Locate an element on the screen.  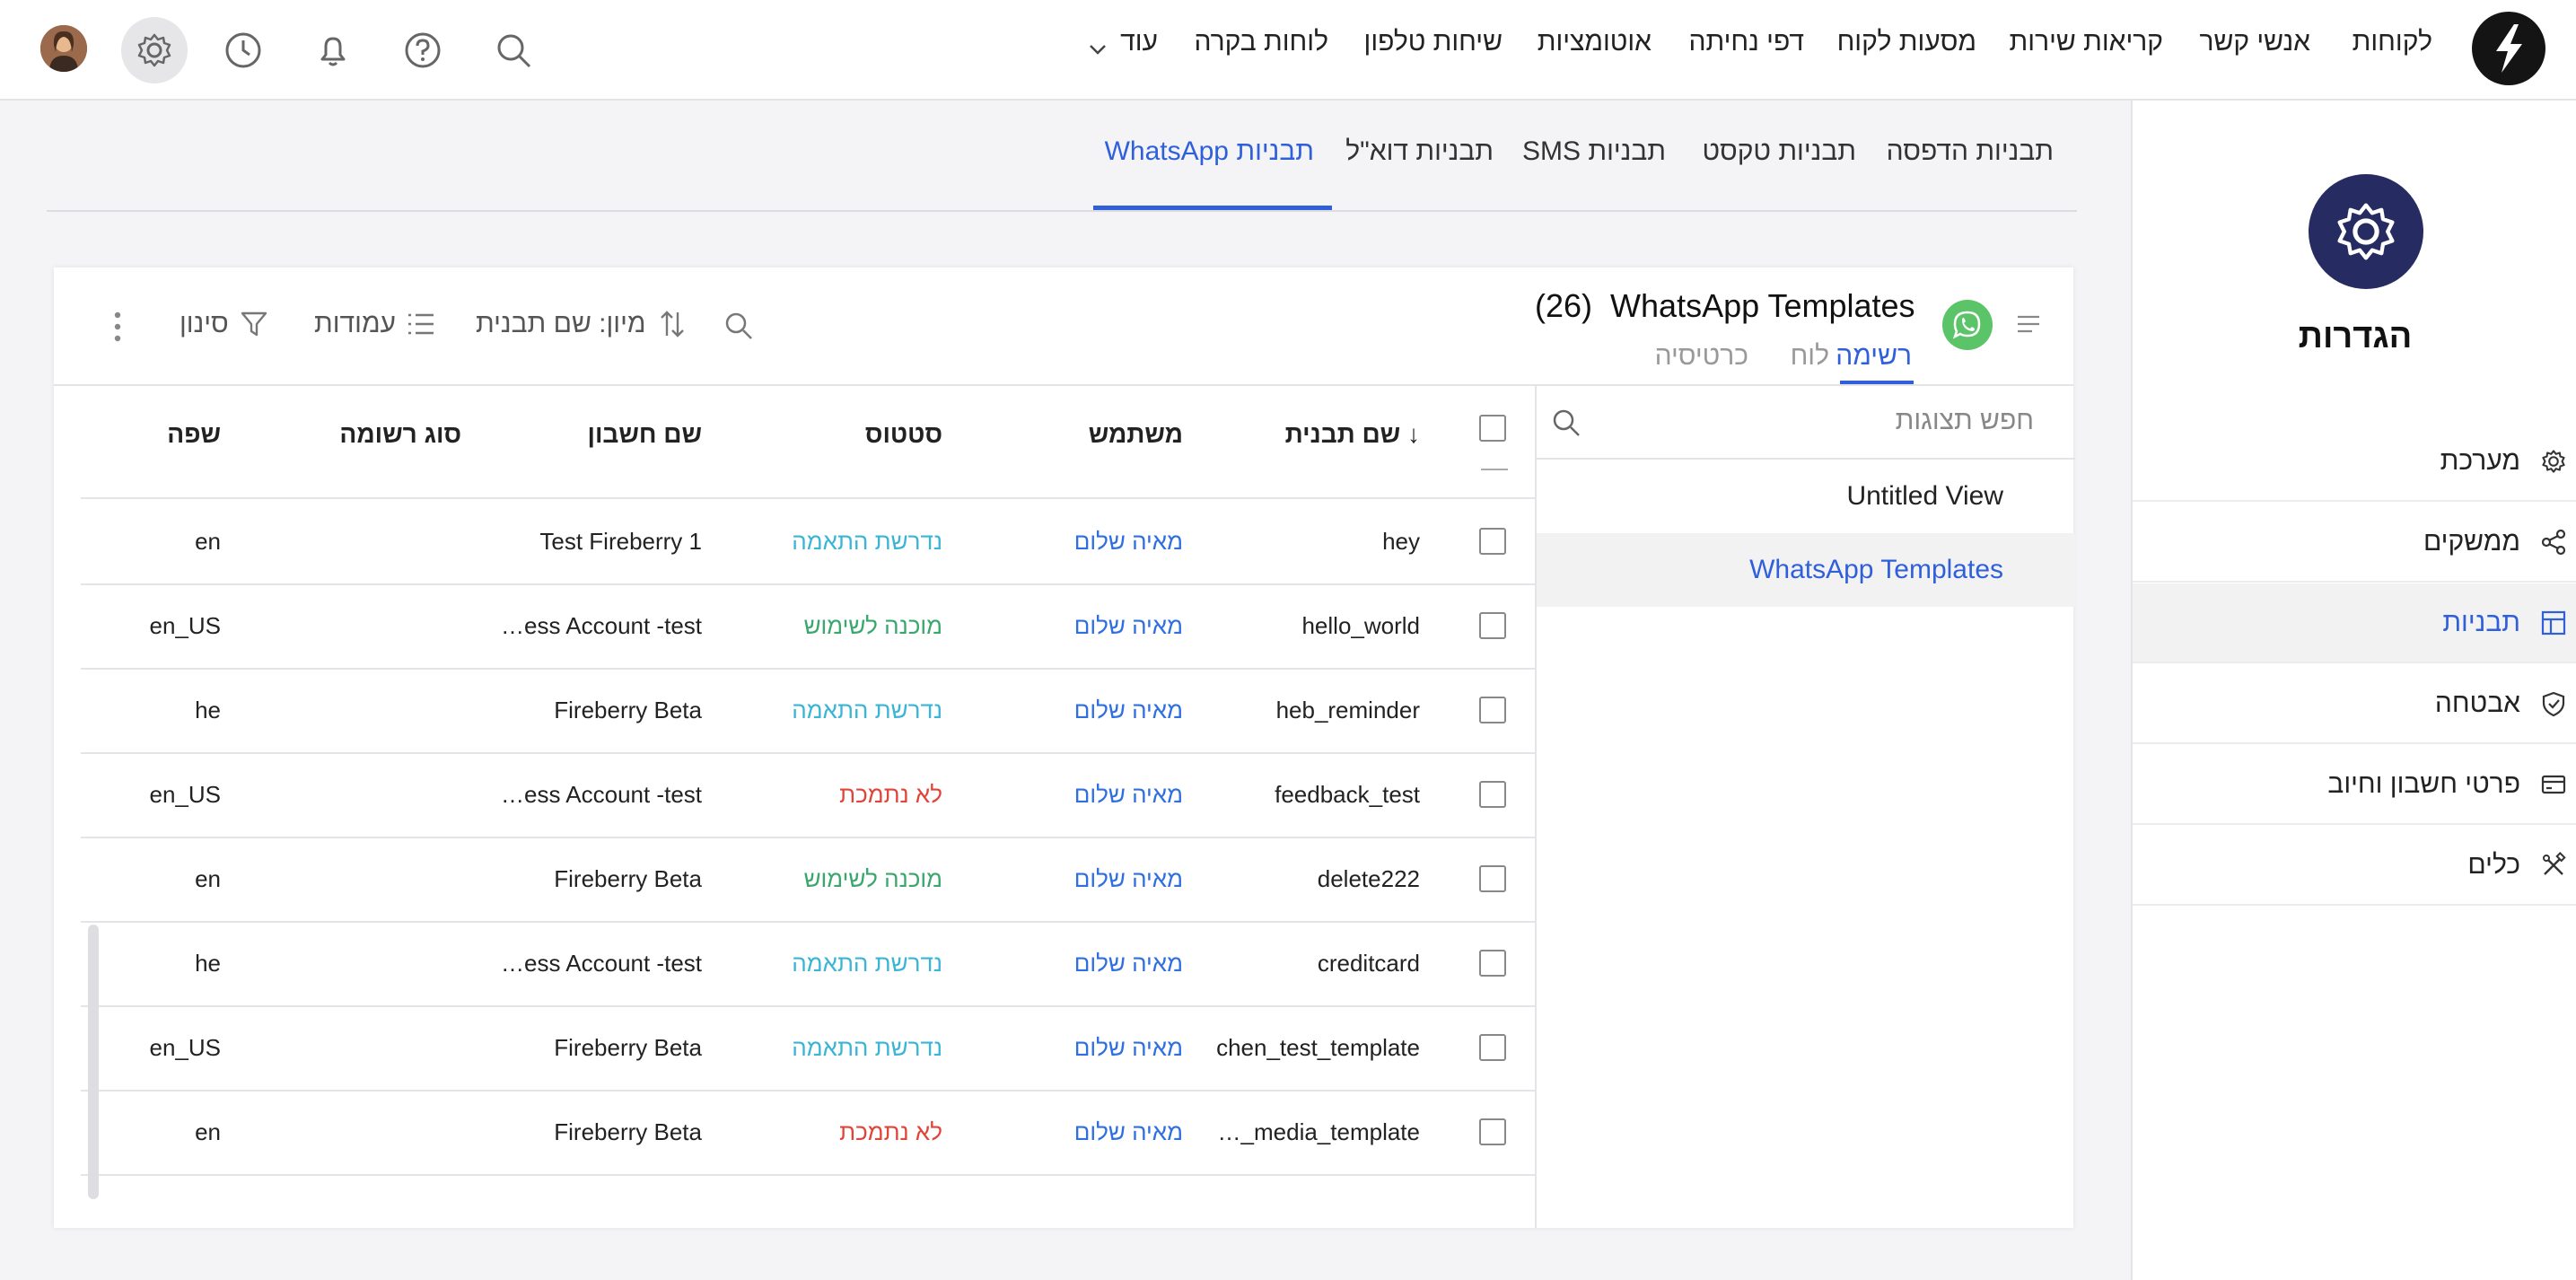
columns-label: עמודות is located at coordinates (355, 323).